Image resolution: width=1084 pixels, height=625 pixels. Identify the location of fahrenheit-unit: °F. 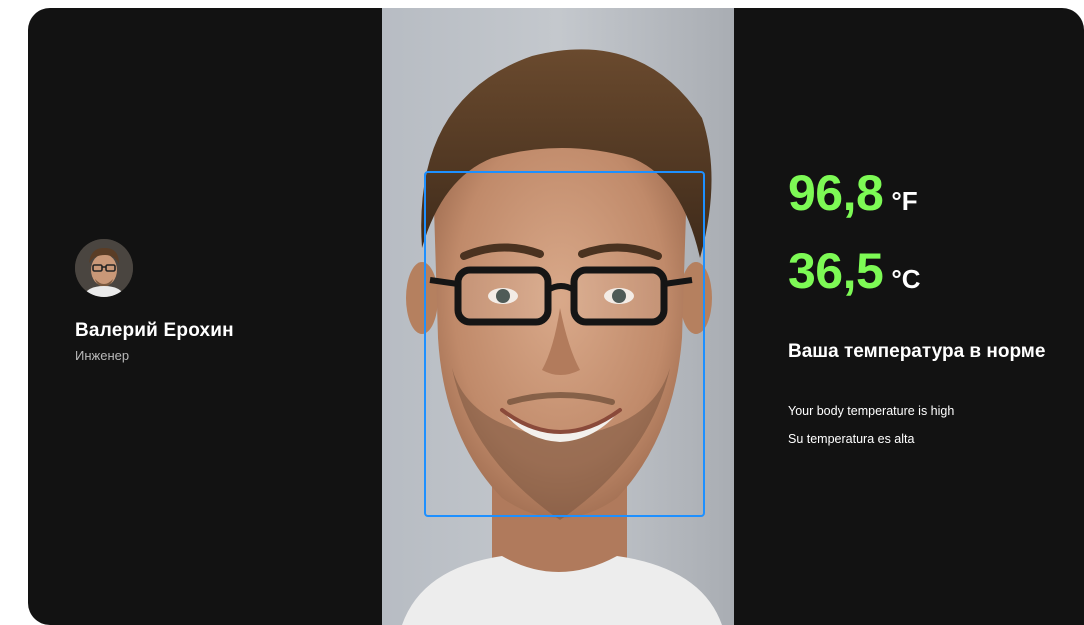
(904, 201).